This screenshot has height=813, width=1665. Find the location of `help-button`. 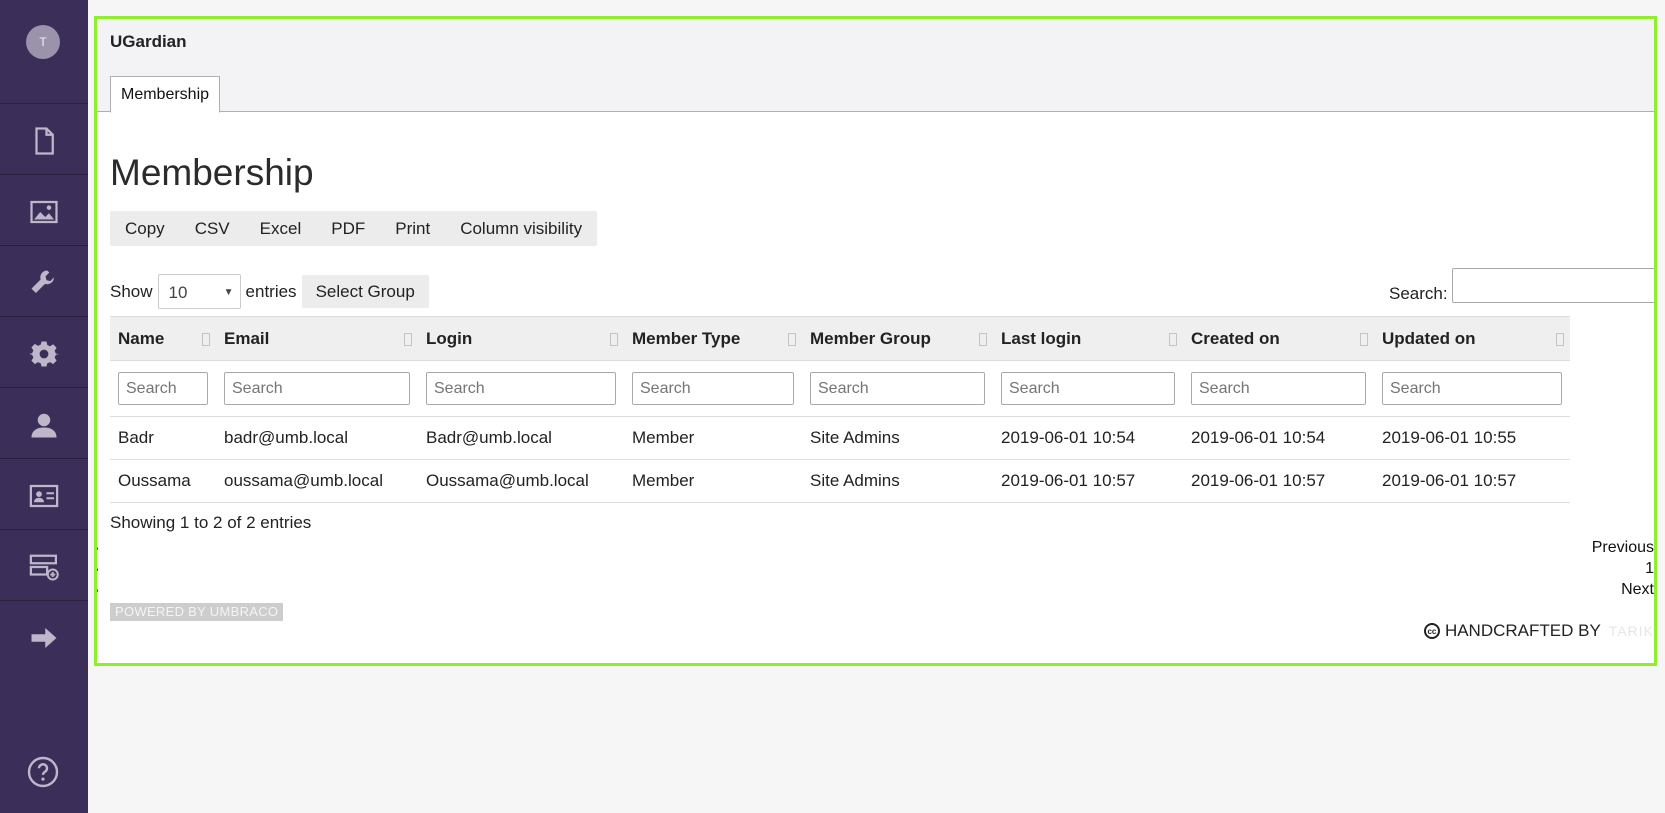

help-button is located at coordinates (43, 772).